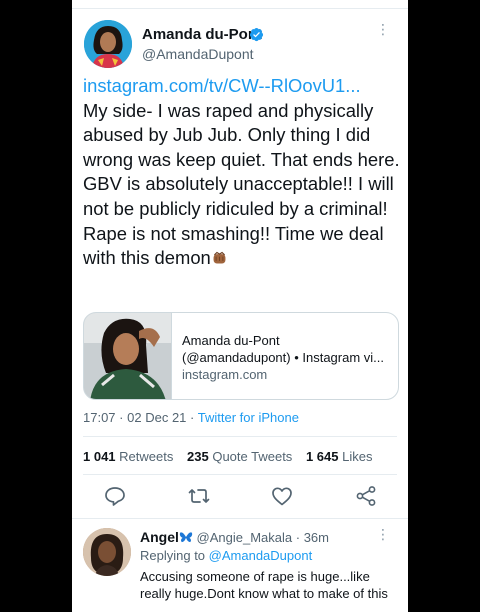 Image resolution: width=480 pixels, height=612 pixels. What do you see at coordinates (219, 257) in the screenshot?
I see `fist-emoji-icon` at bounding box center [219, 257].